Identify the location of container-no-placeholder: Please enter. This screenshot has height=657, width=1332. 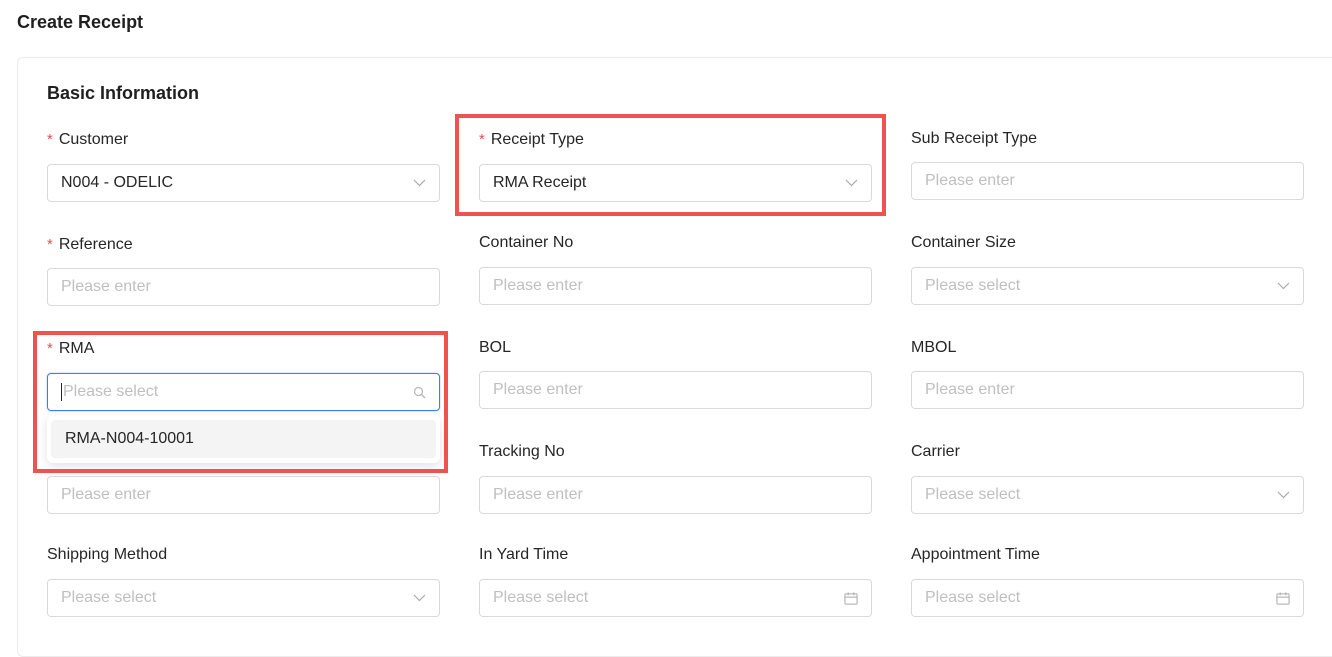
(538, 285).